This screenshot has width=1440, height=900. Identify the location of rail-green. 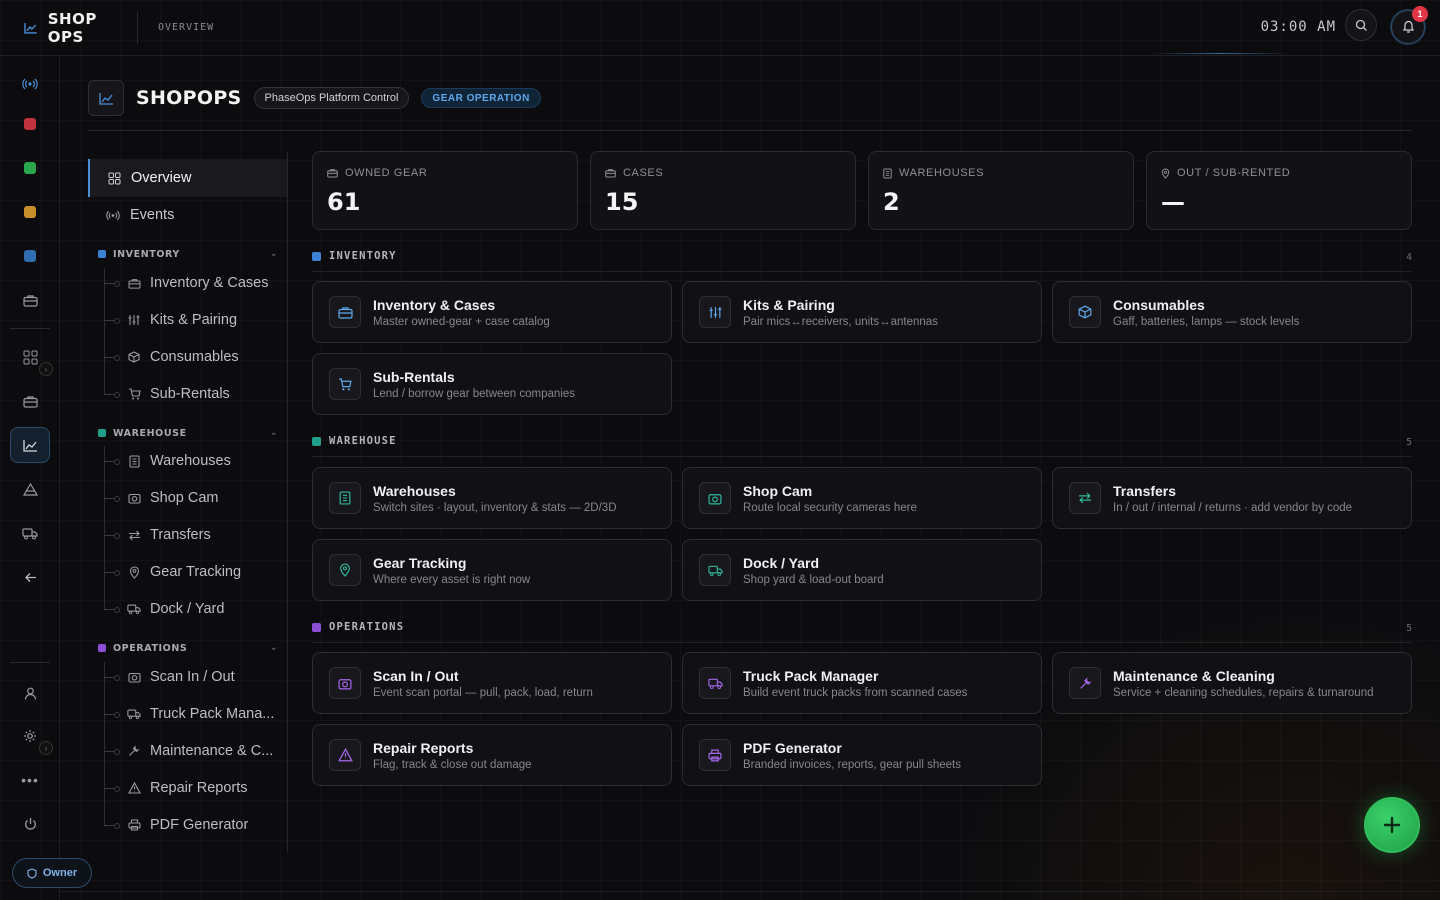
(30, 168).